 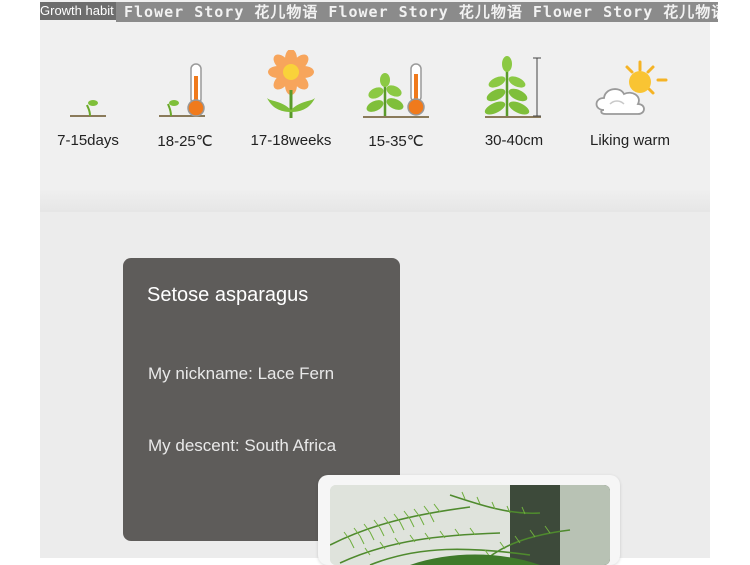 I want to click on habit-preference: Liking warm, so click(x=630, y=99).